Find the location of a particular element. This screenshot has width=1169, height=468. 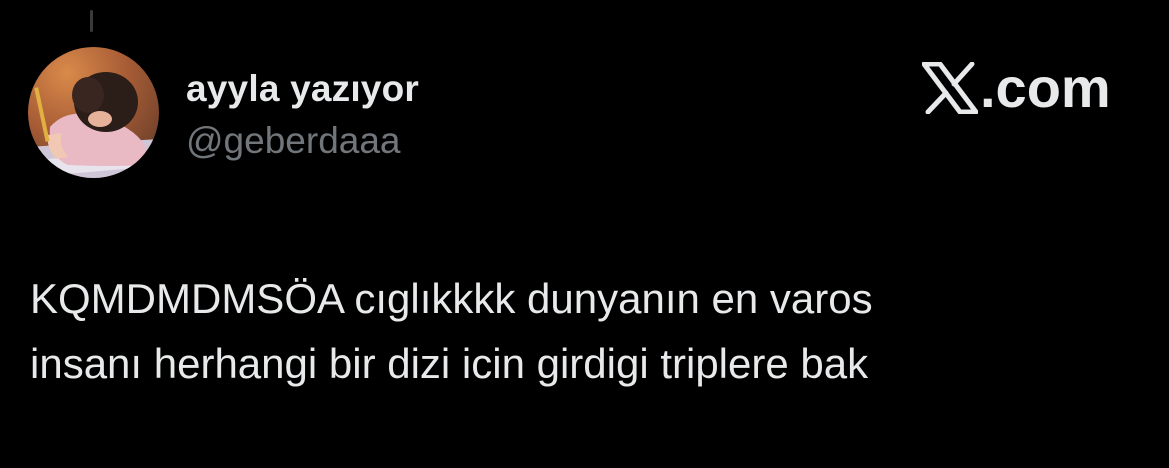

brand-domain-text: .com is located at coordinates (1045, 87).